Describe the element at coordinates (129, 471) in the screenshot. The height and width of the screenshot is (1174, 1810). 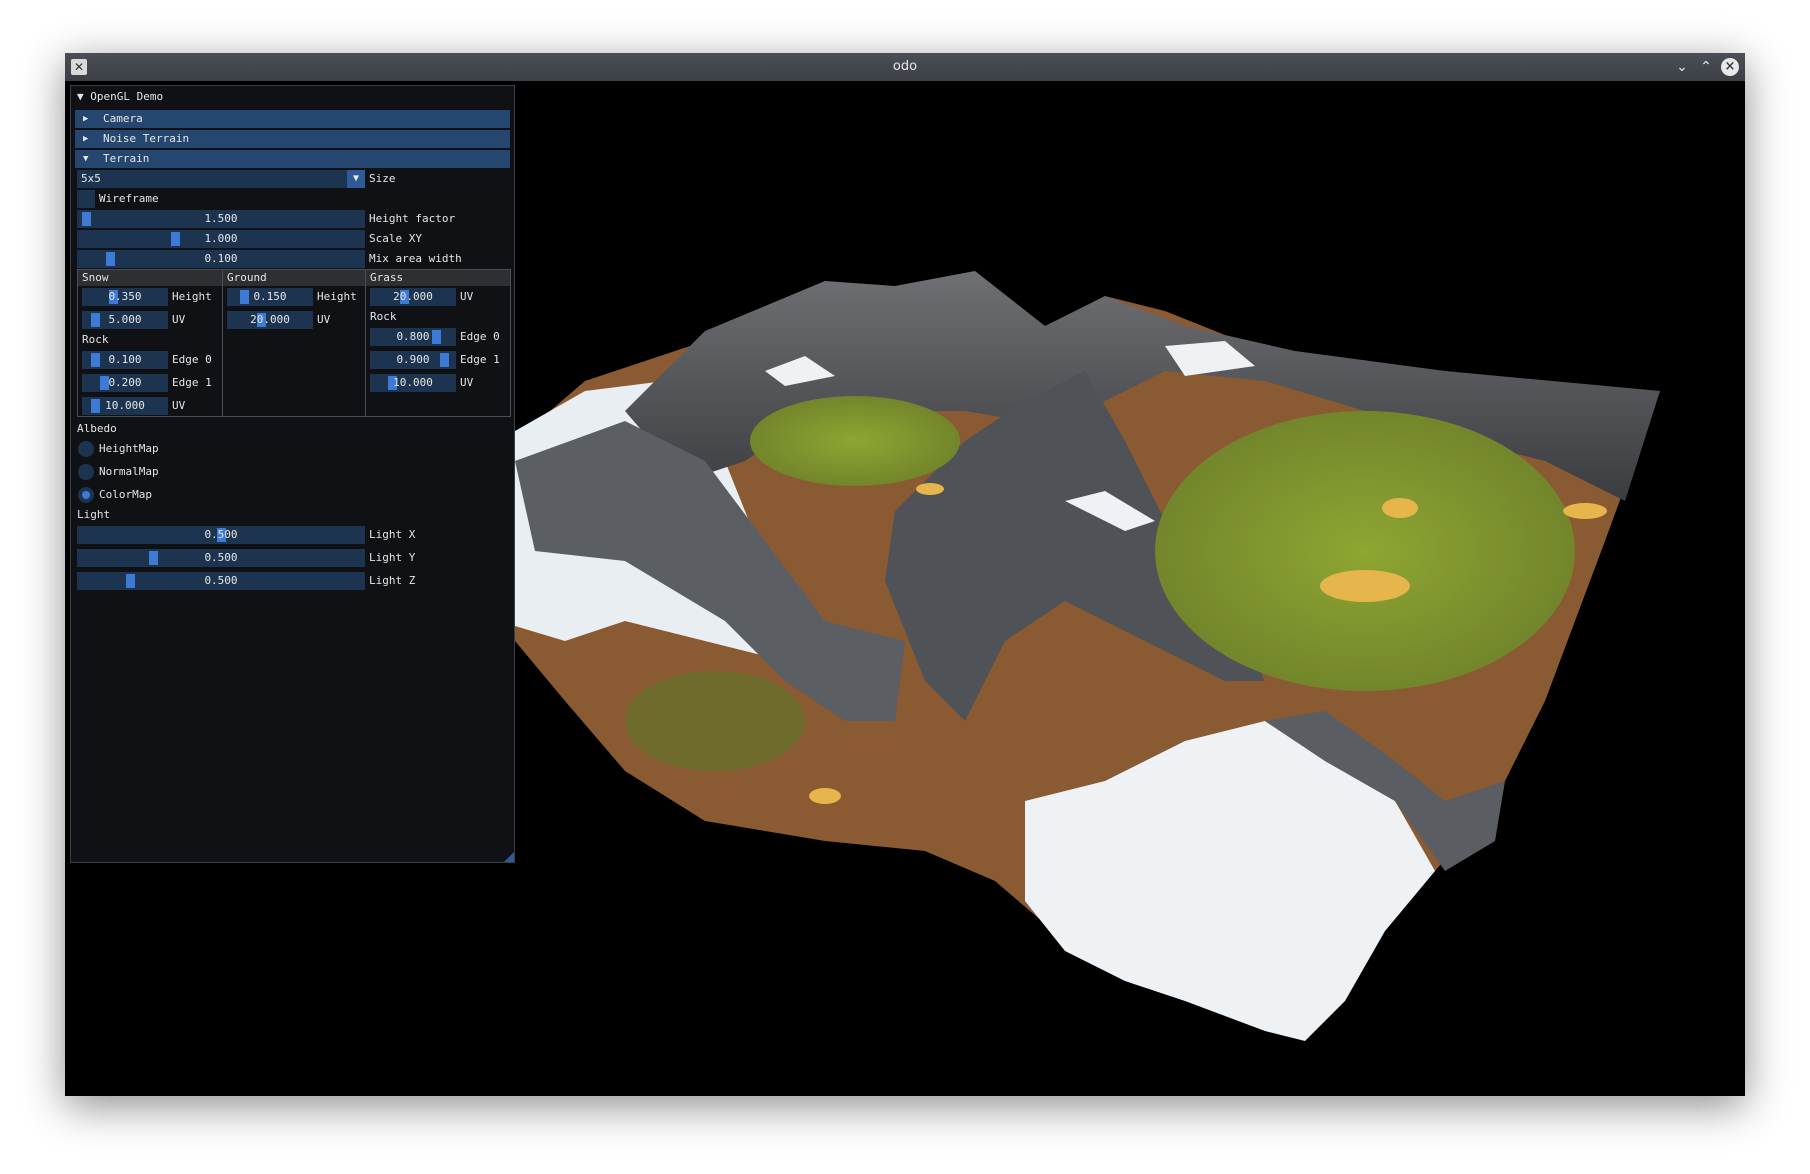
I see `normalmap-label: NormalMap` at that location.